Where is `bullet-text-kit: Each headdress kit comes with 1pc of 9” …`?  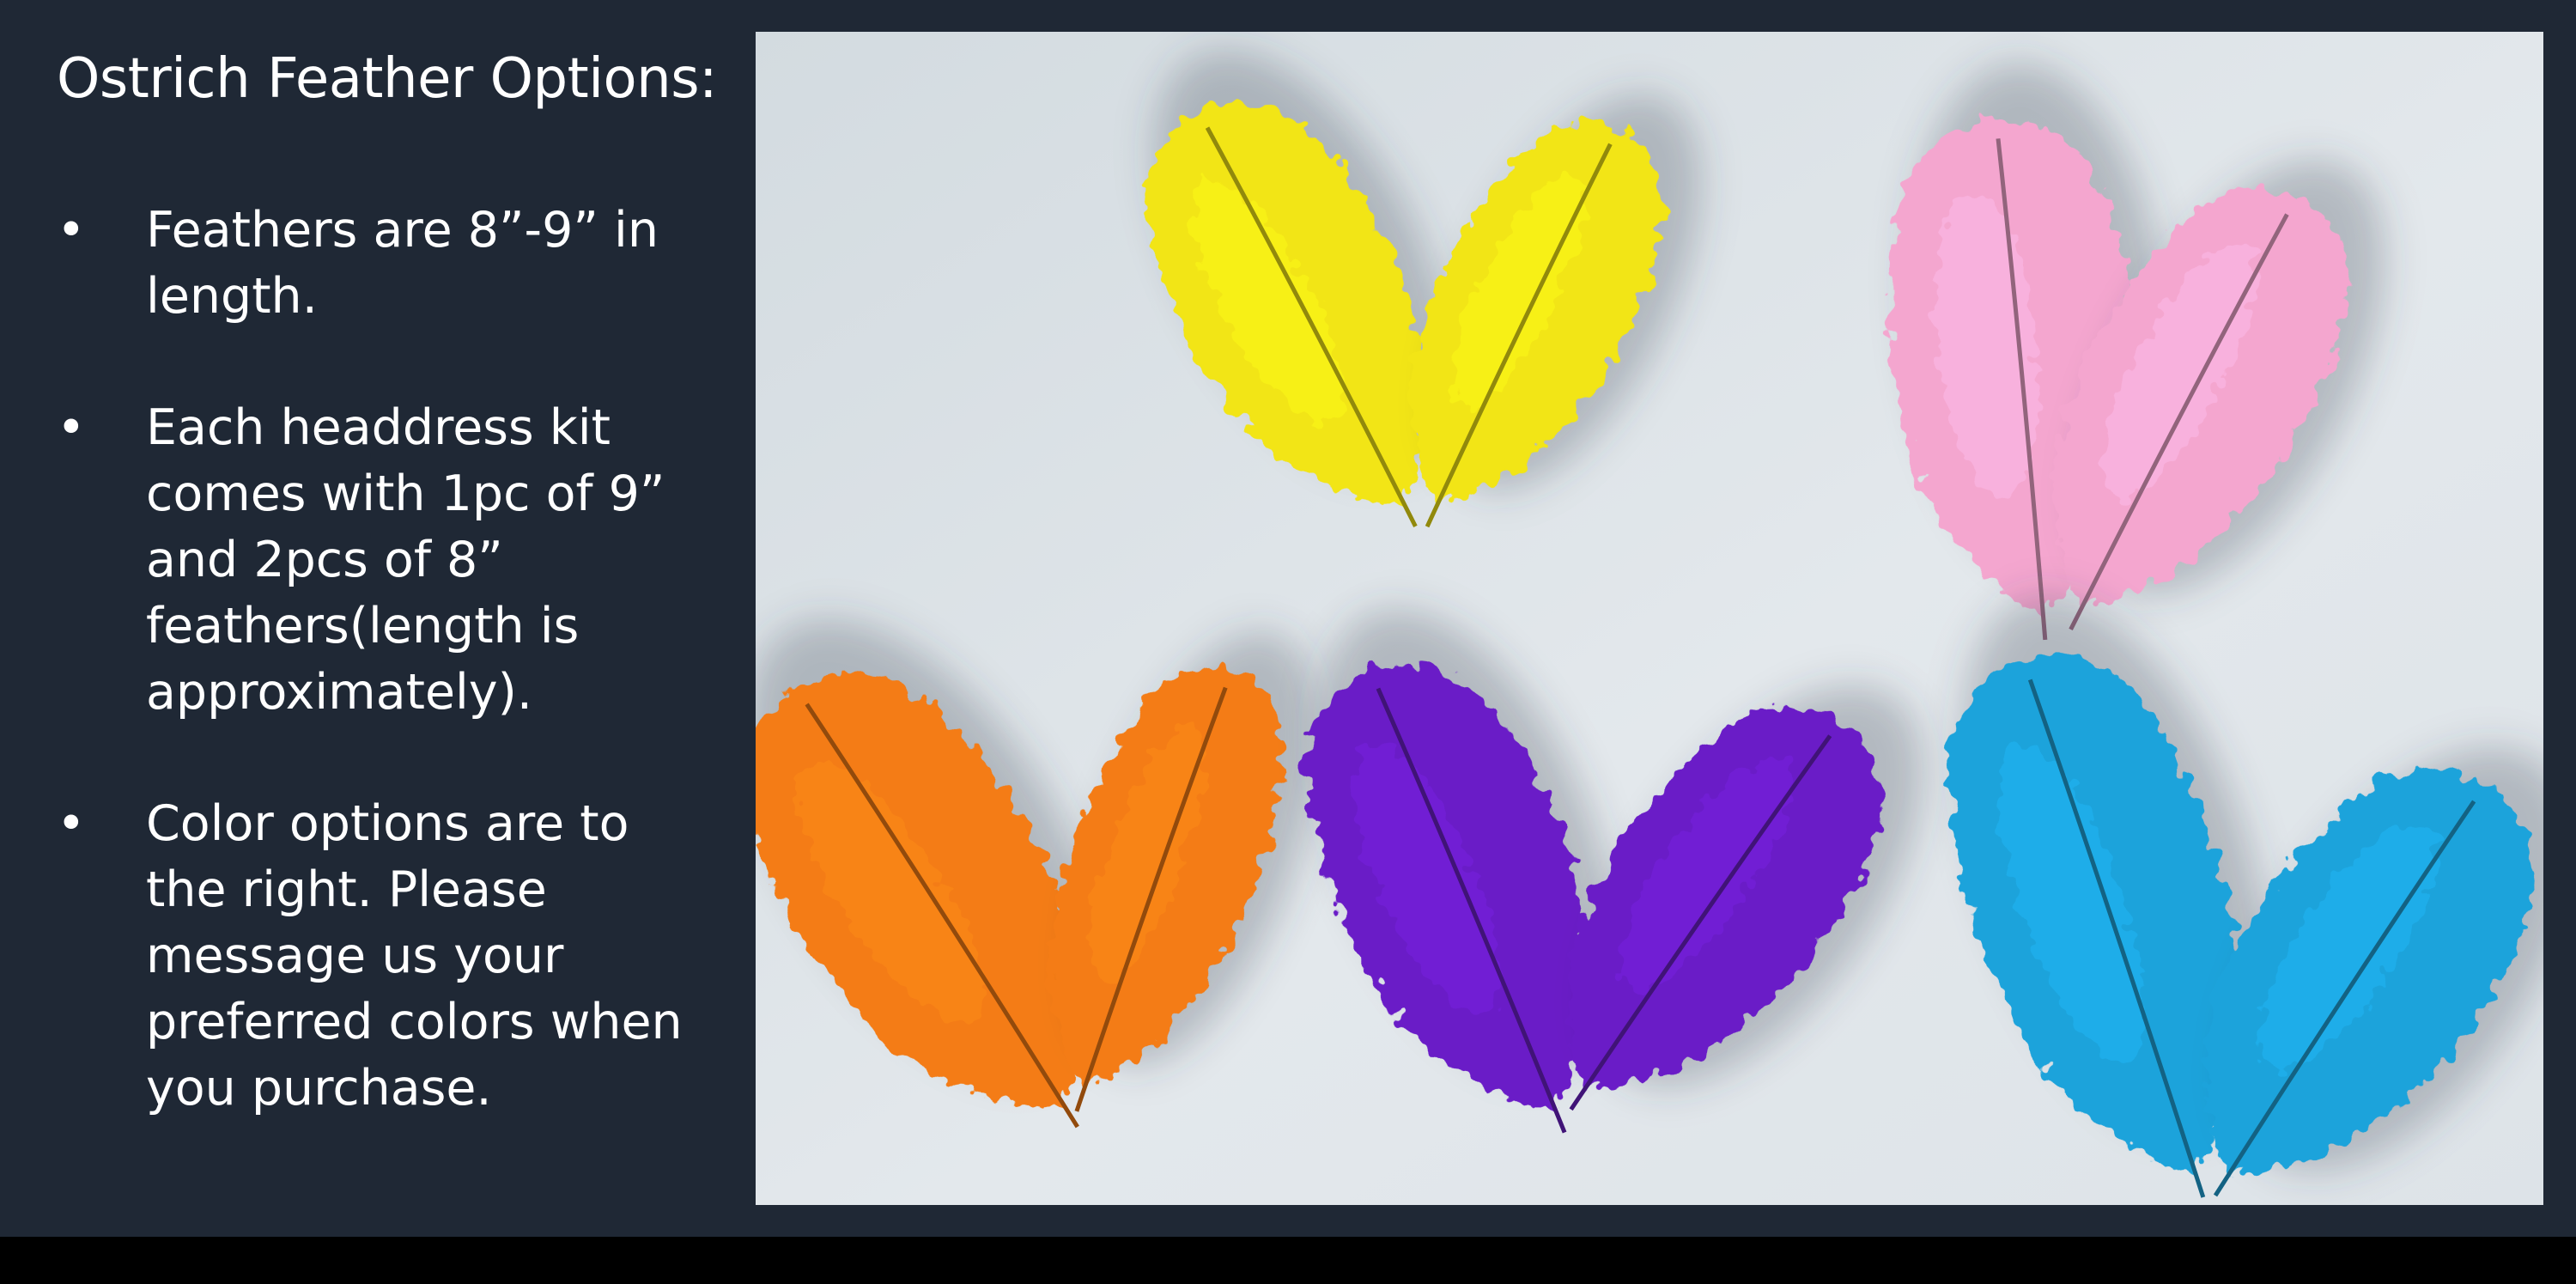 bullet-text-kit: Each headdress kit comes with 1pc of 9” … is located at coordinates (406, 560).